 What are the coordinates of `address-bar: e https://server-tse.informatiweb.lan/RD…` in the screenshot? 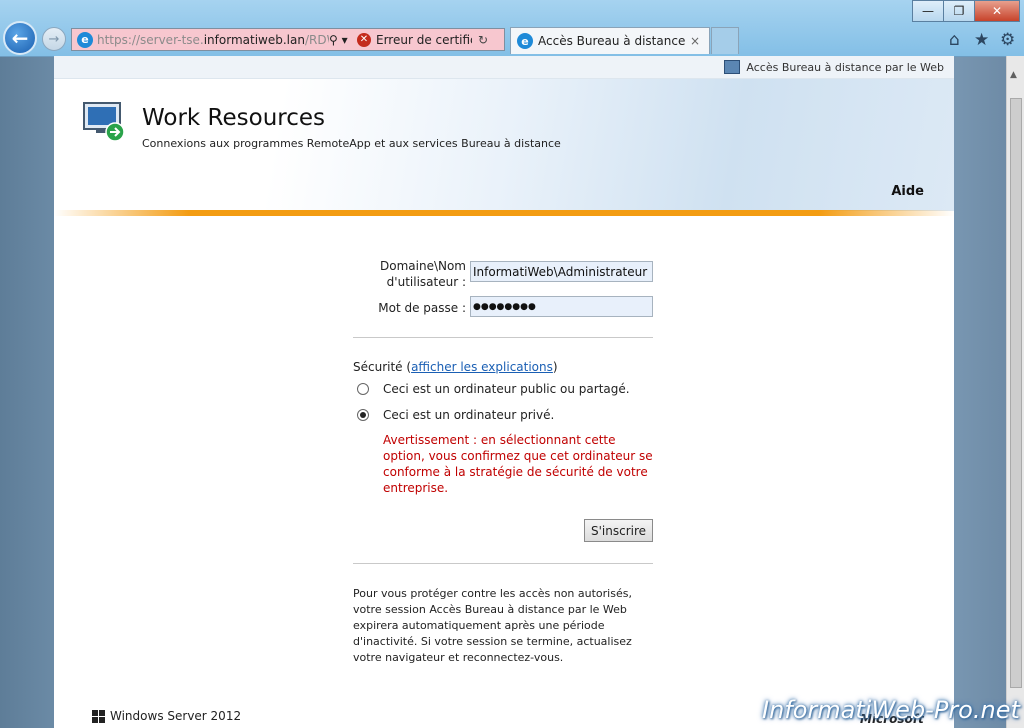 It's located at (288, 39).